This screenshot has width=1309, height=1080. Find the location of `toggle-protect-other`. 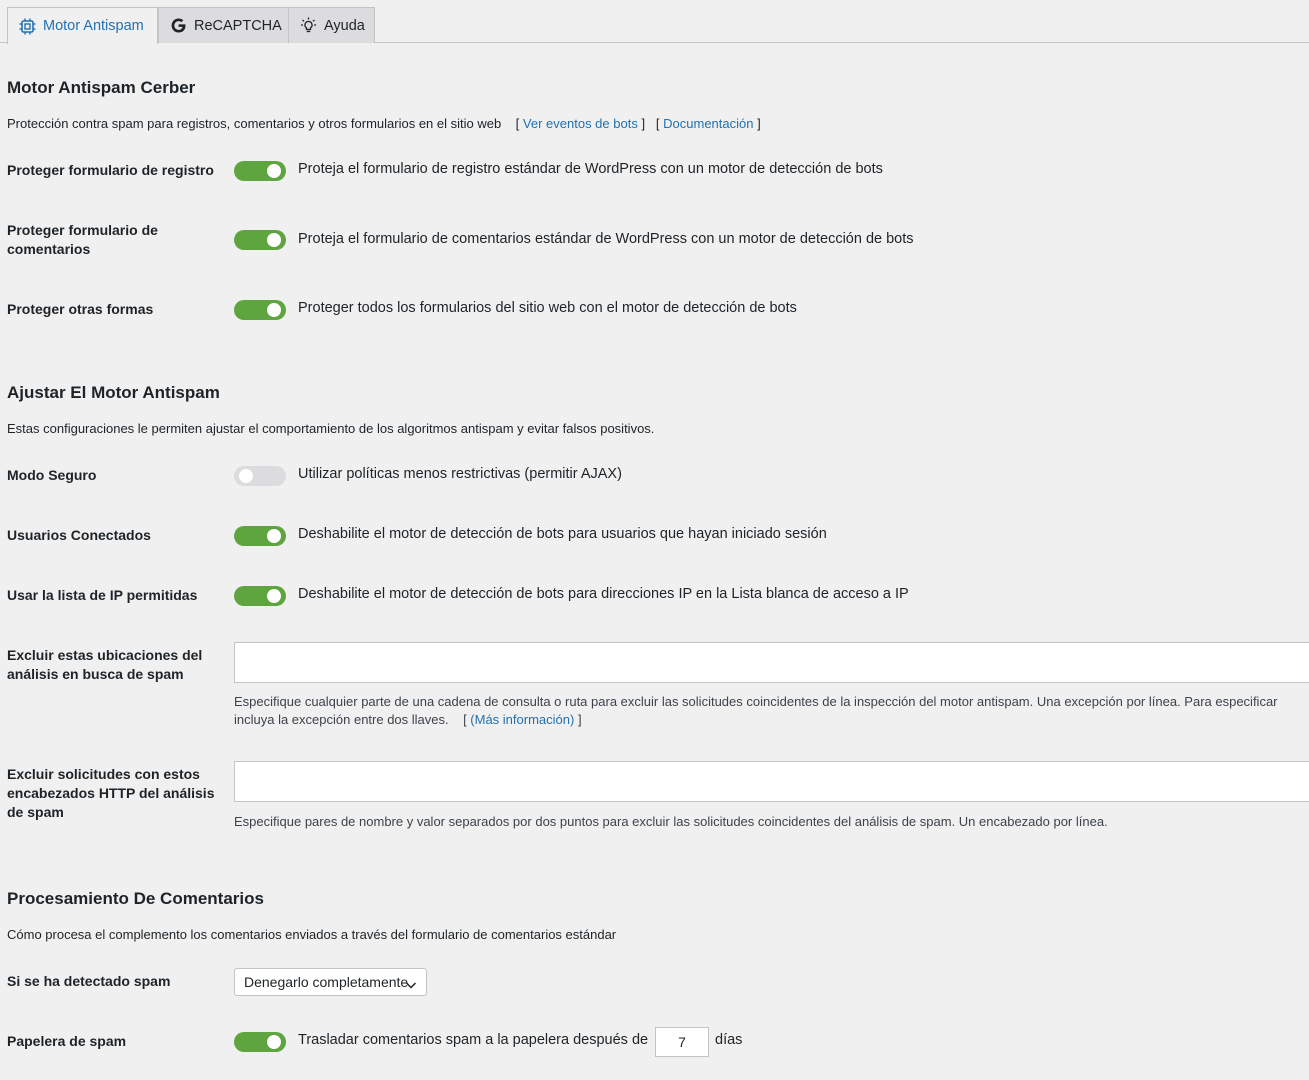

toggle-protect-other is located at coordinates (260, 310).